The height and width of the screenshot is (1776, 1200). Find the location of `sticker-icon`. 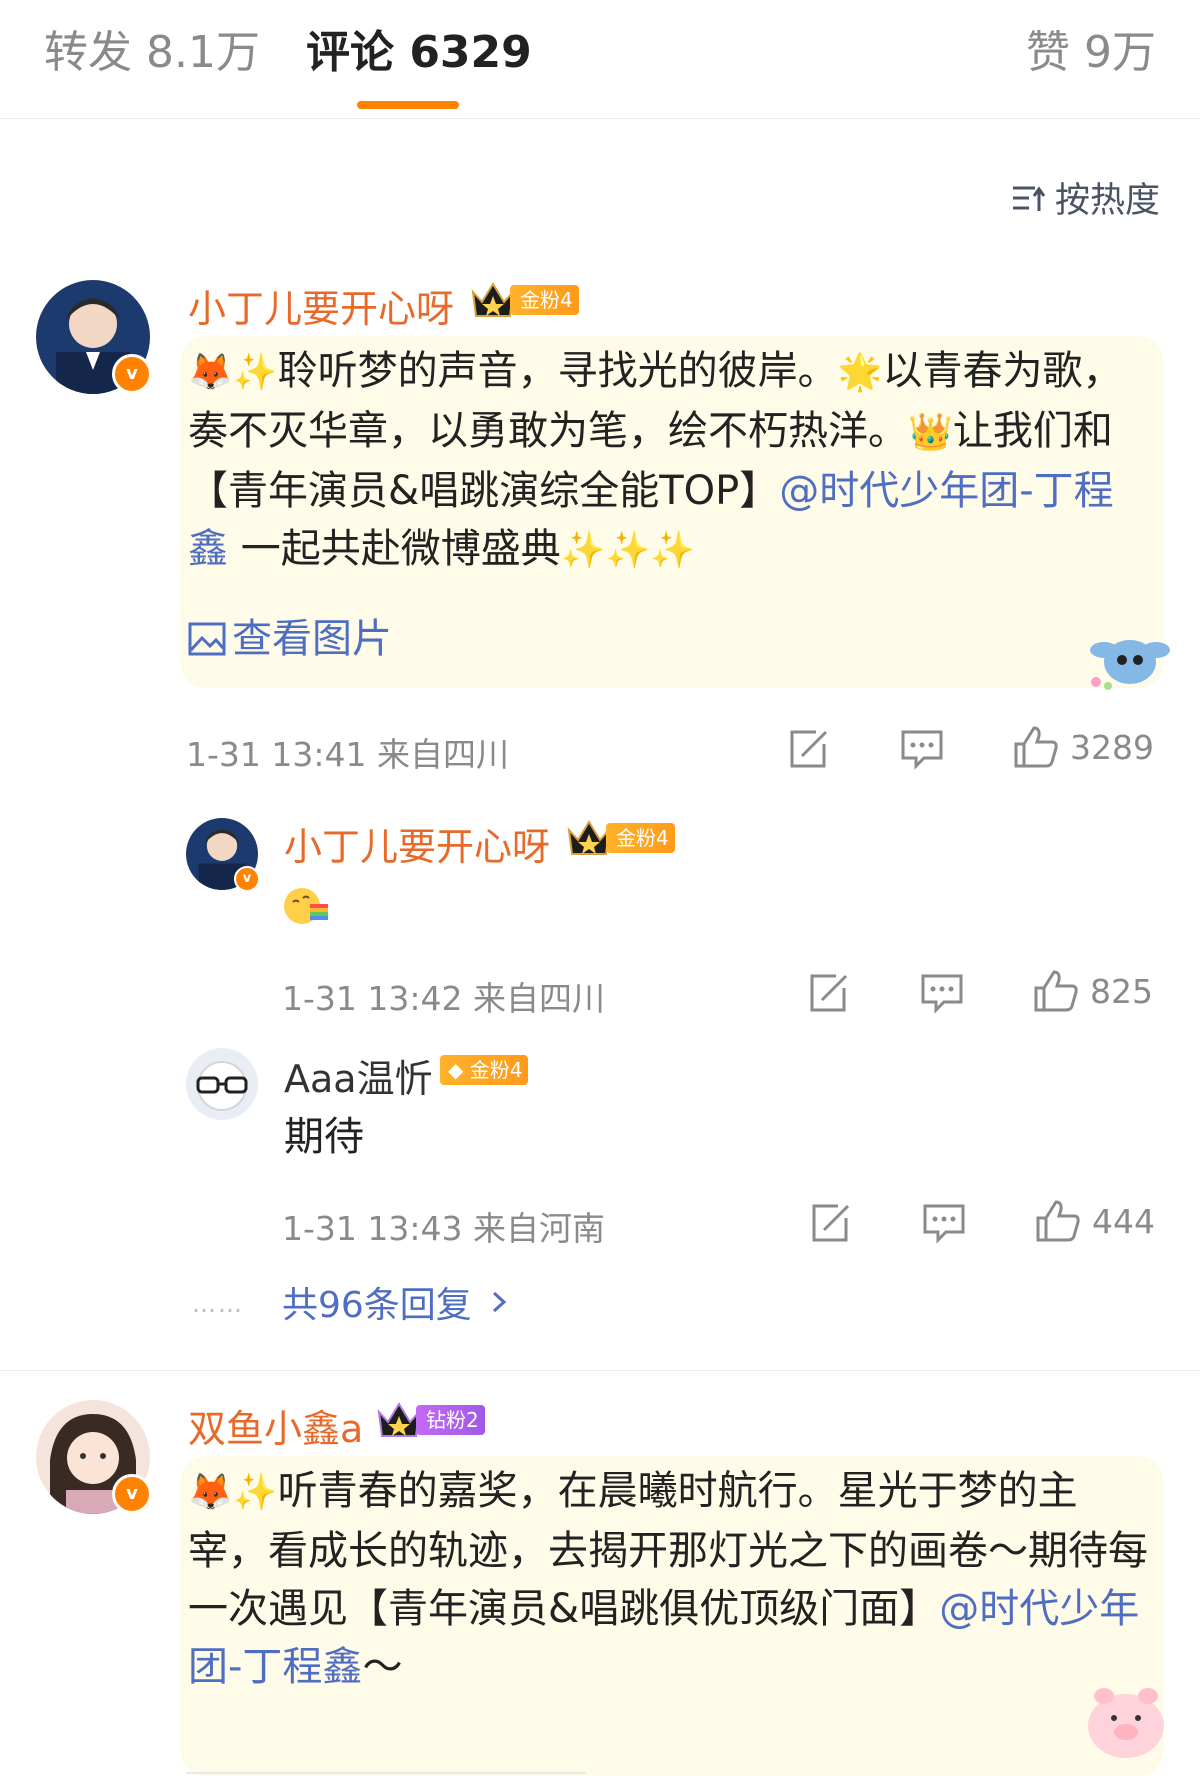

sticker-icon is located at coordinates (1130, 665).